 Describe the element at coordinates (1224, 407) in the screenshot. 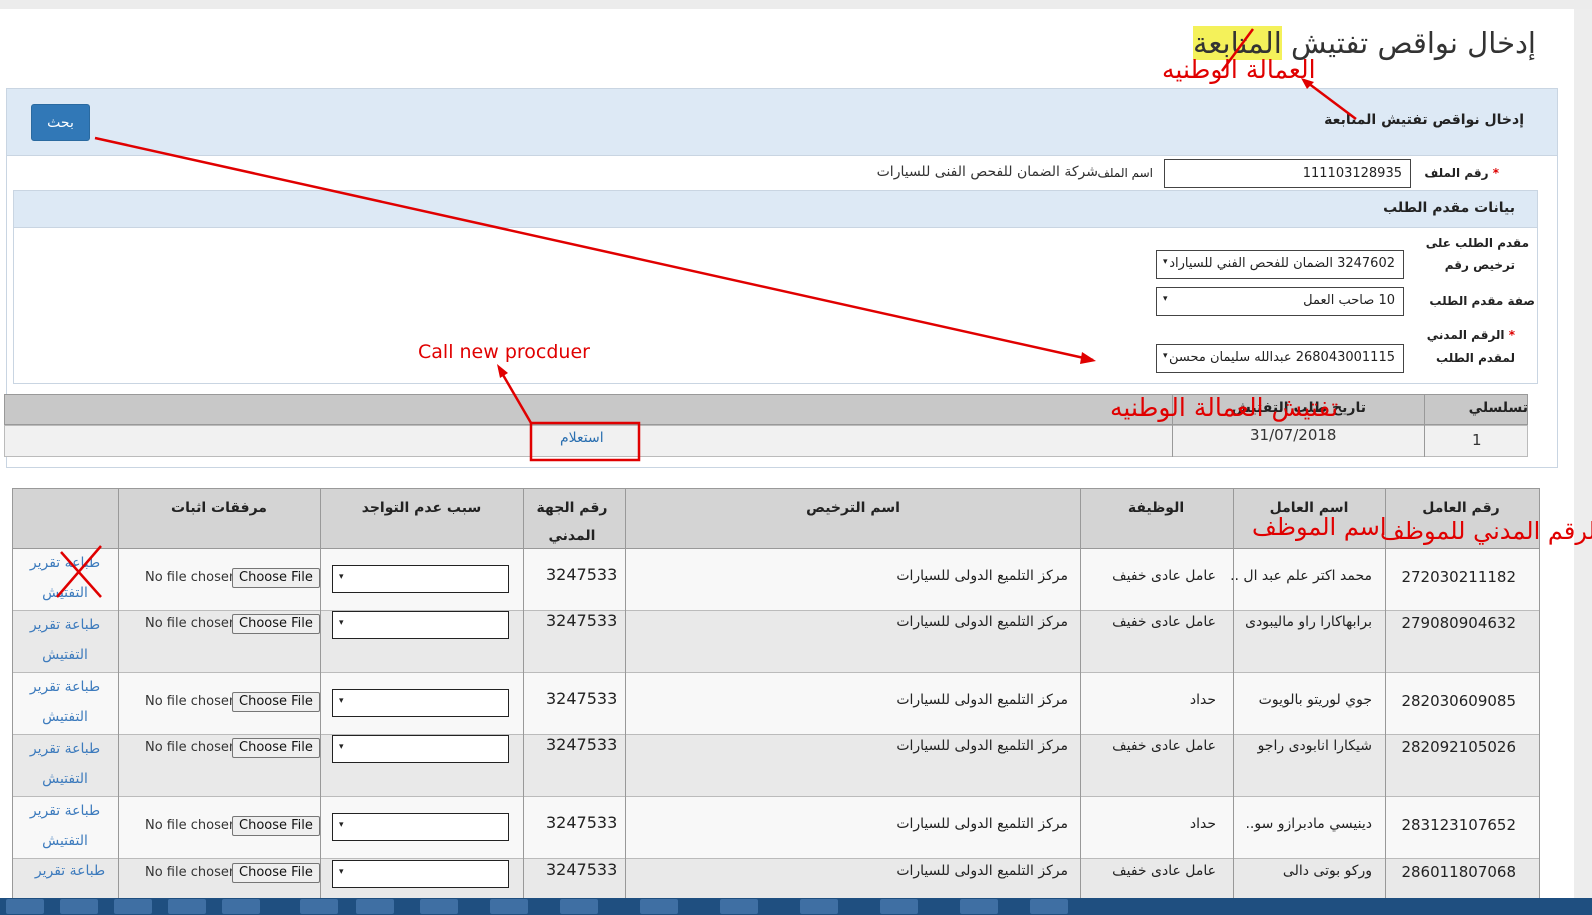

I see `annotation-national-labor-inspection: تفتيش العمالة الوطنيه` at that location.